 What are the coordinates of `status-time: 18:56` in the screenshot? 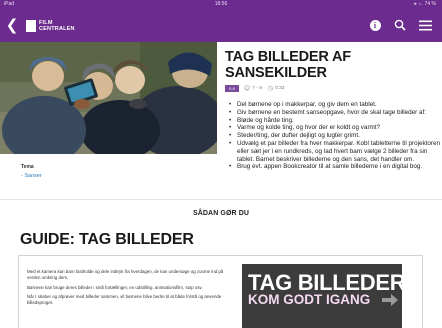 It's located at (221, 4).